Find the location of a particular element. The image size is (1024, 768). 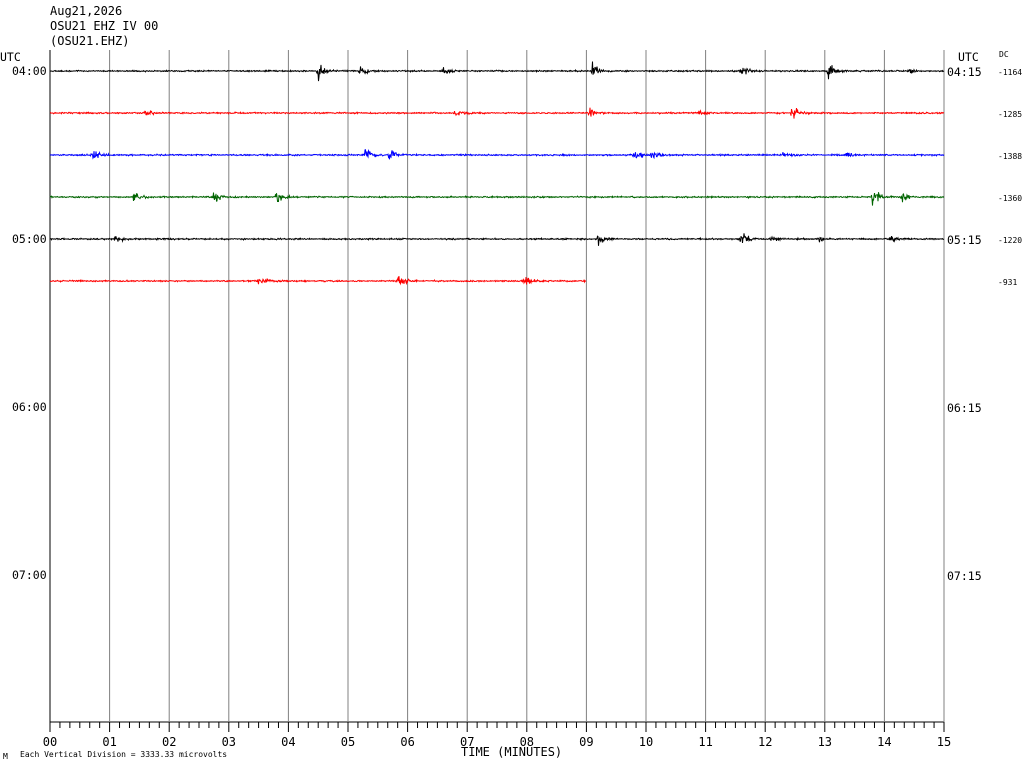

x-tick-label: 12 is located at coordinates (765, 742).